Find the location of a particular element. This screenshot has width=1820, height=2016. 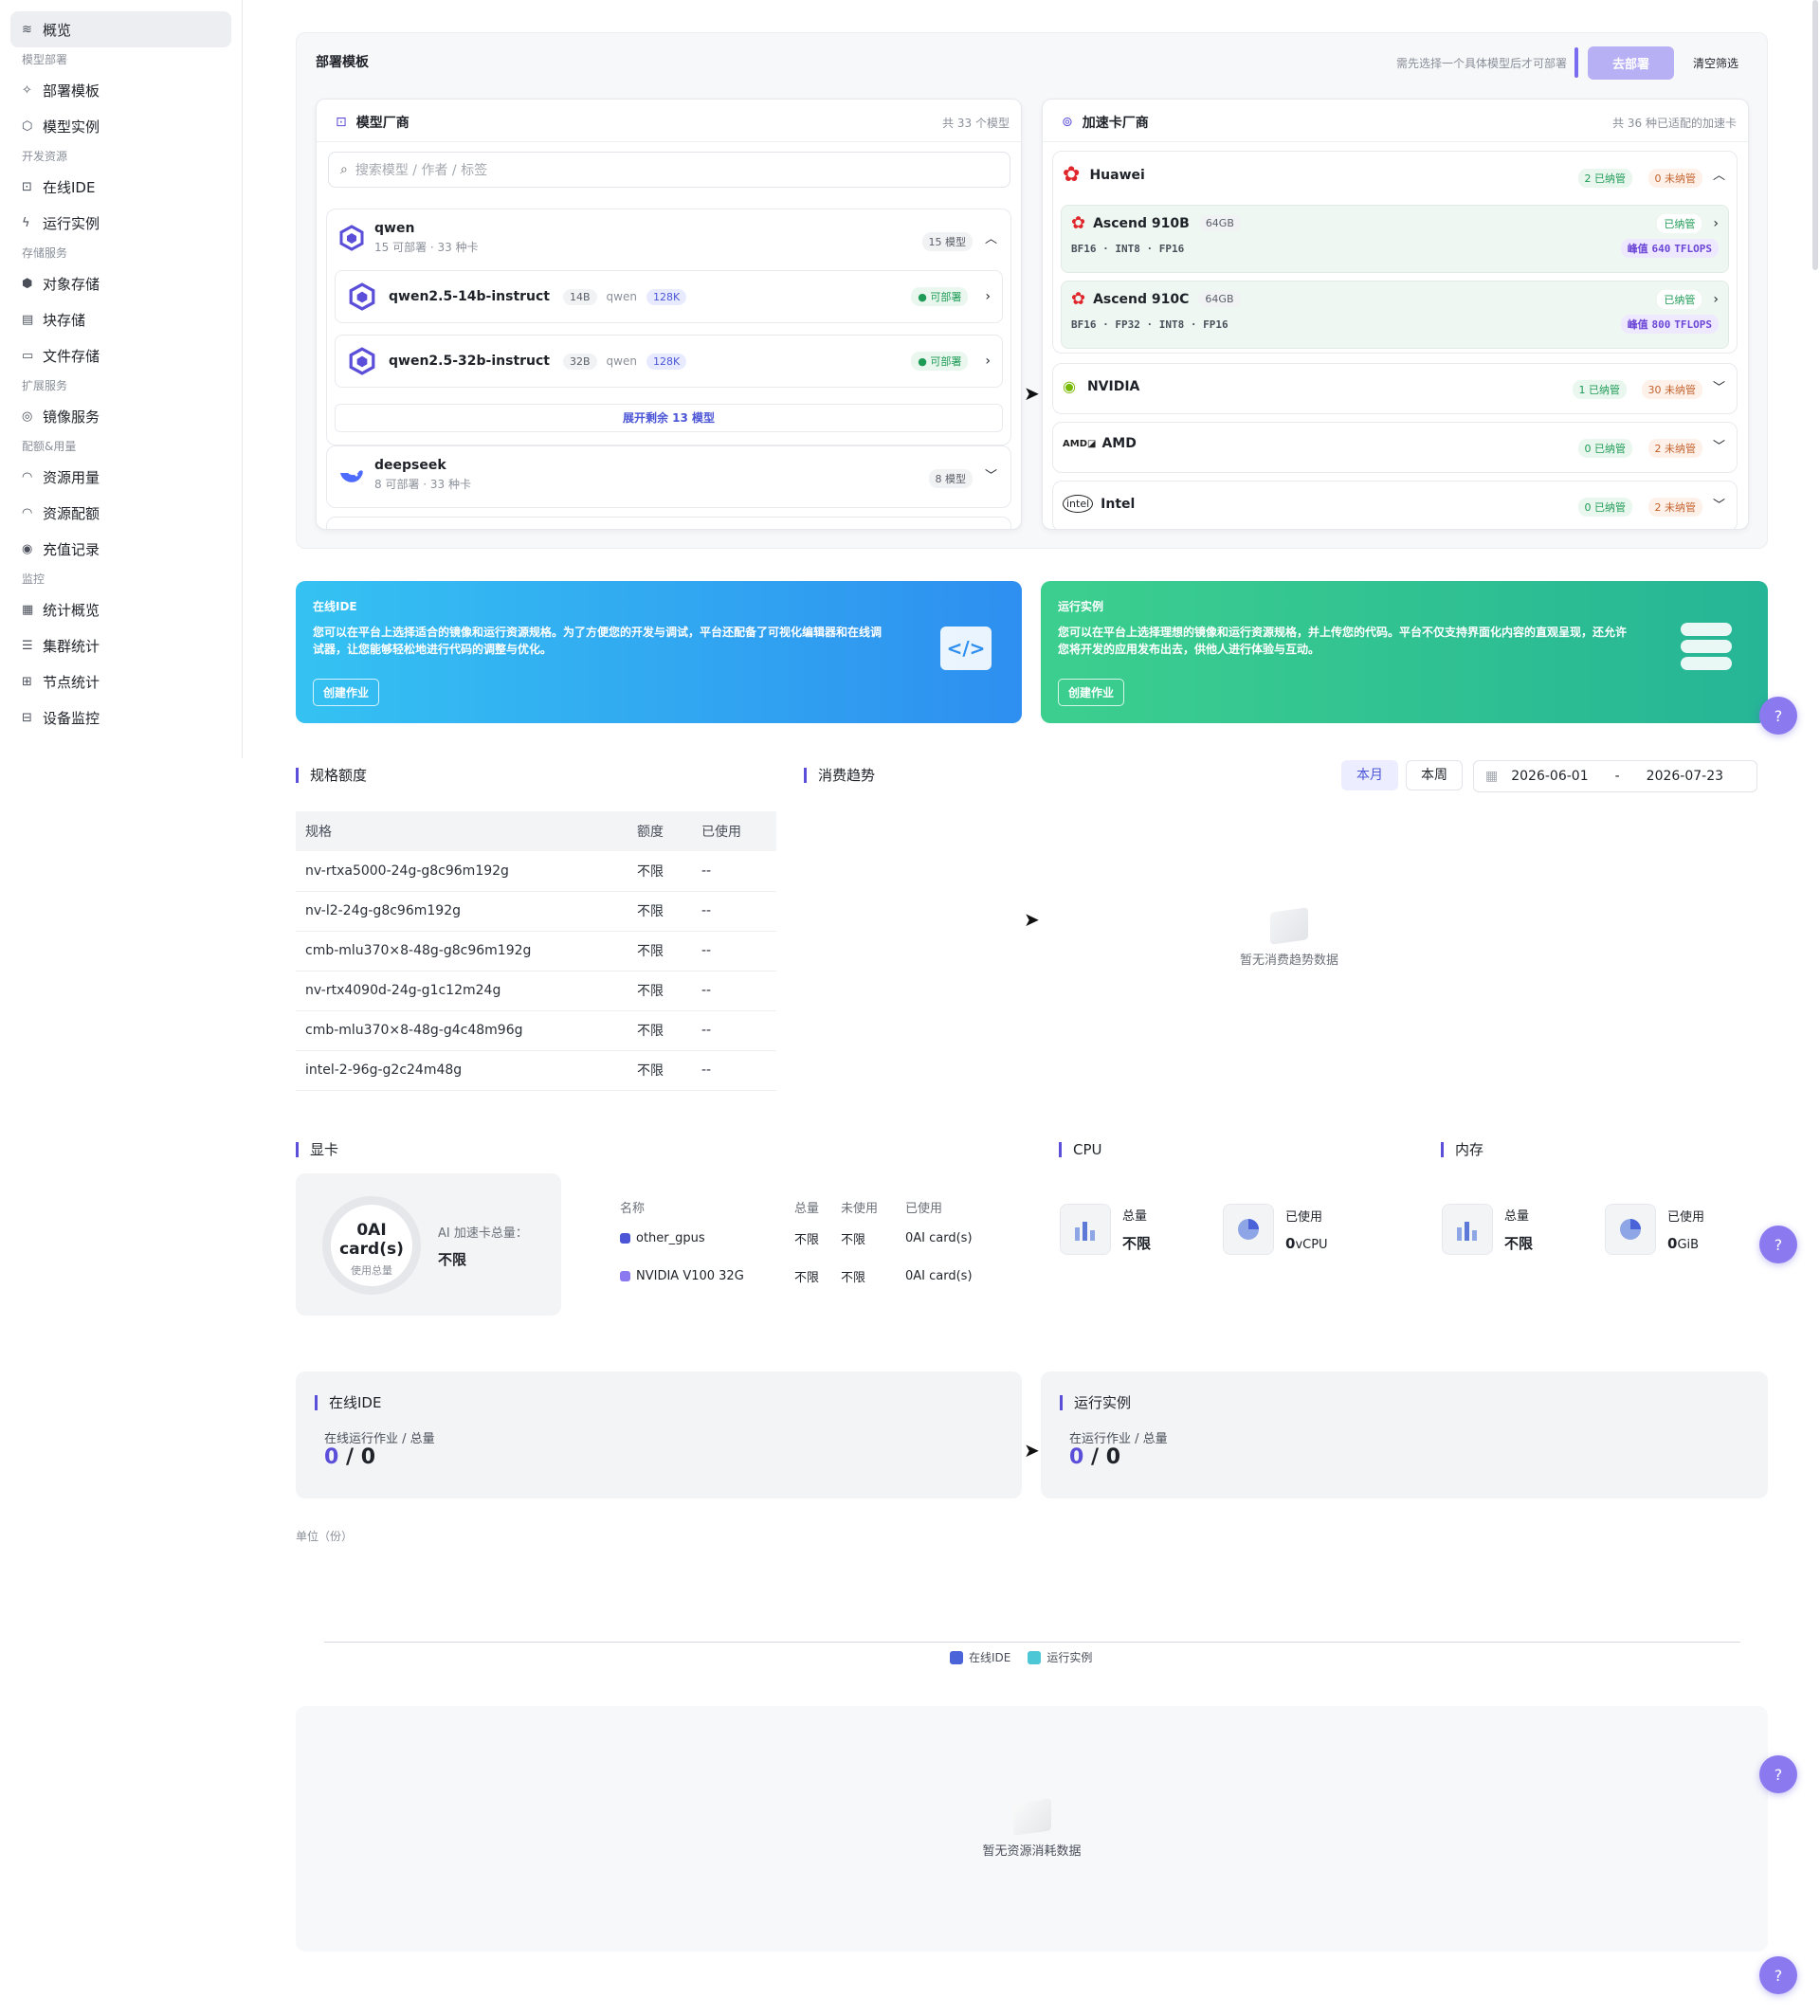

acc-vendor-amd: AMD◪ AMD 0 已纳管 2 未纳管 ﹀ is located at coordinates (1395, 447).